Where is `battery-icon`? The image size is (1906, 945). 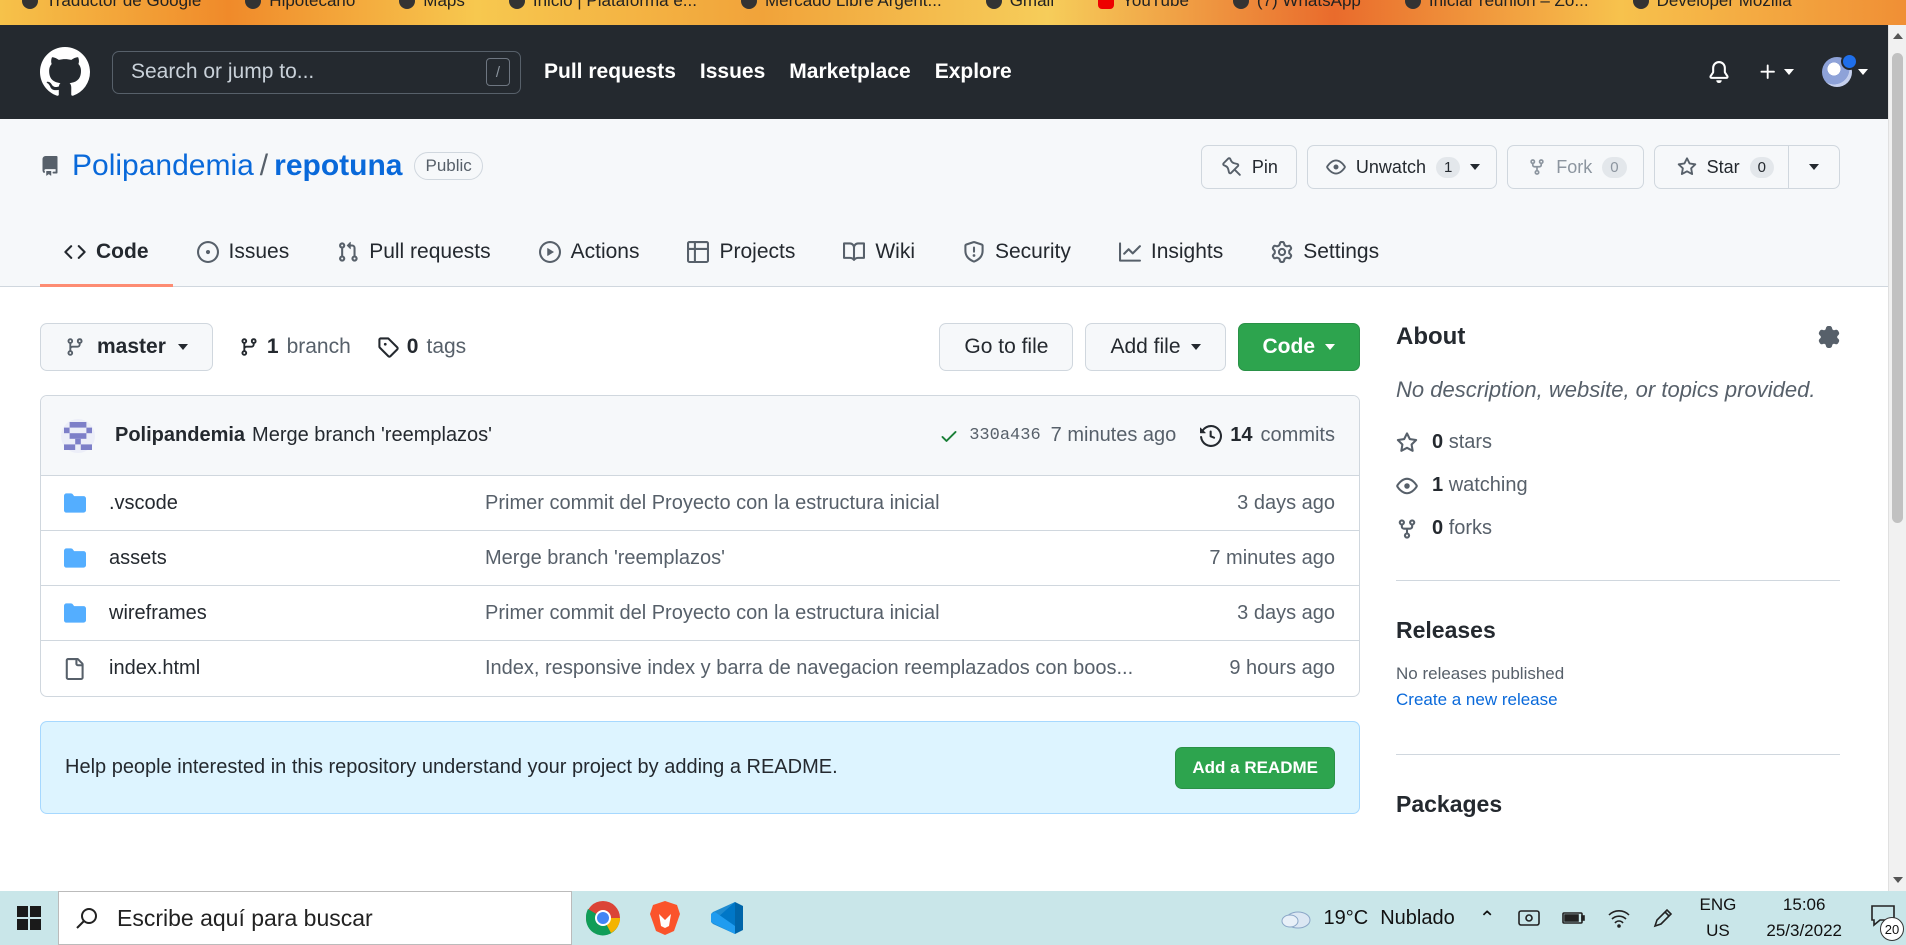
battery-icon is located at coordinates (1573, 918).